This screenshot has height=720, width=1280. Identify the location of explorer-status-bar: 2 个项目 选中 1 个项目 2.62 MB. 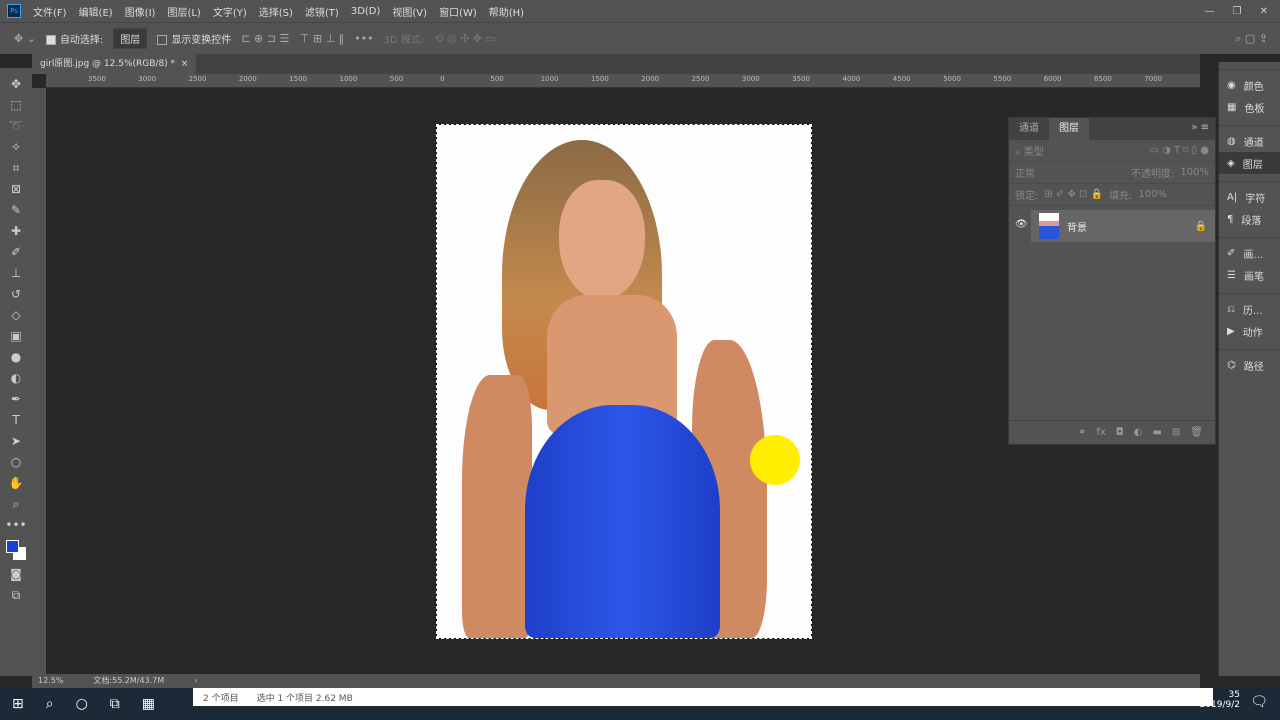
(703, 697).